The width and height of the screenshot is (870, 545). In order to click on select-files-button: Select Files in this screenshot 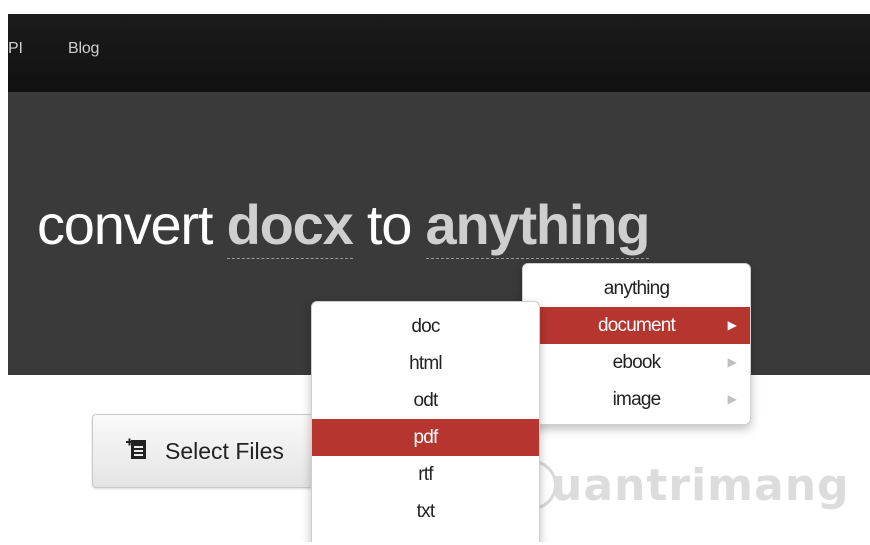, I will do `click(213, 451)`.